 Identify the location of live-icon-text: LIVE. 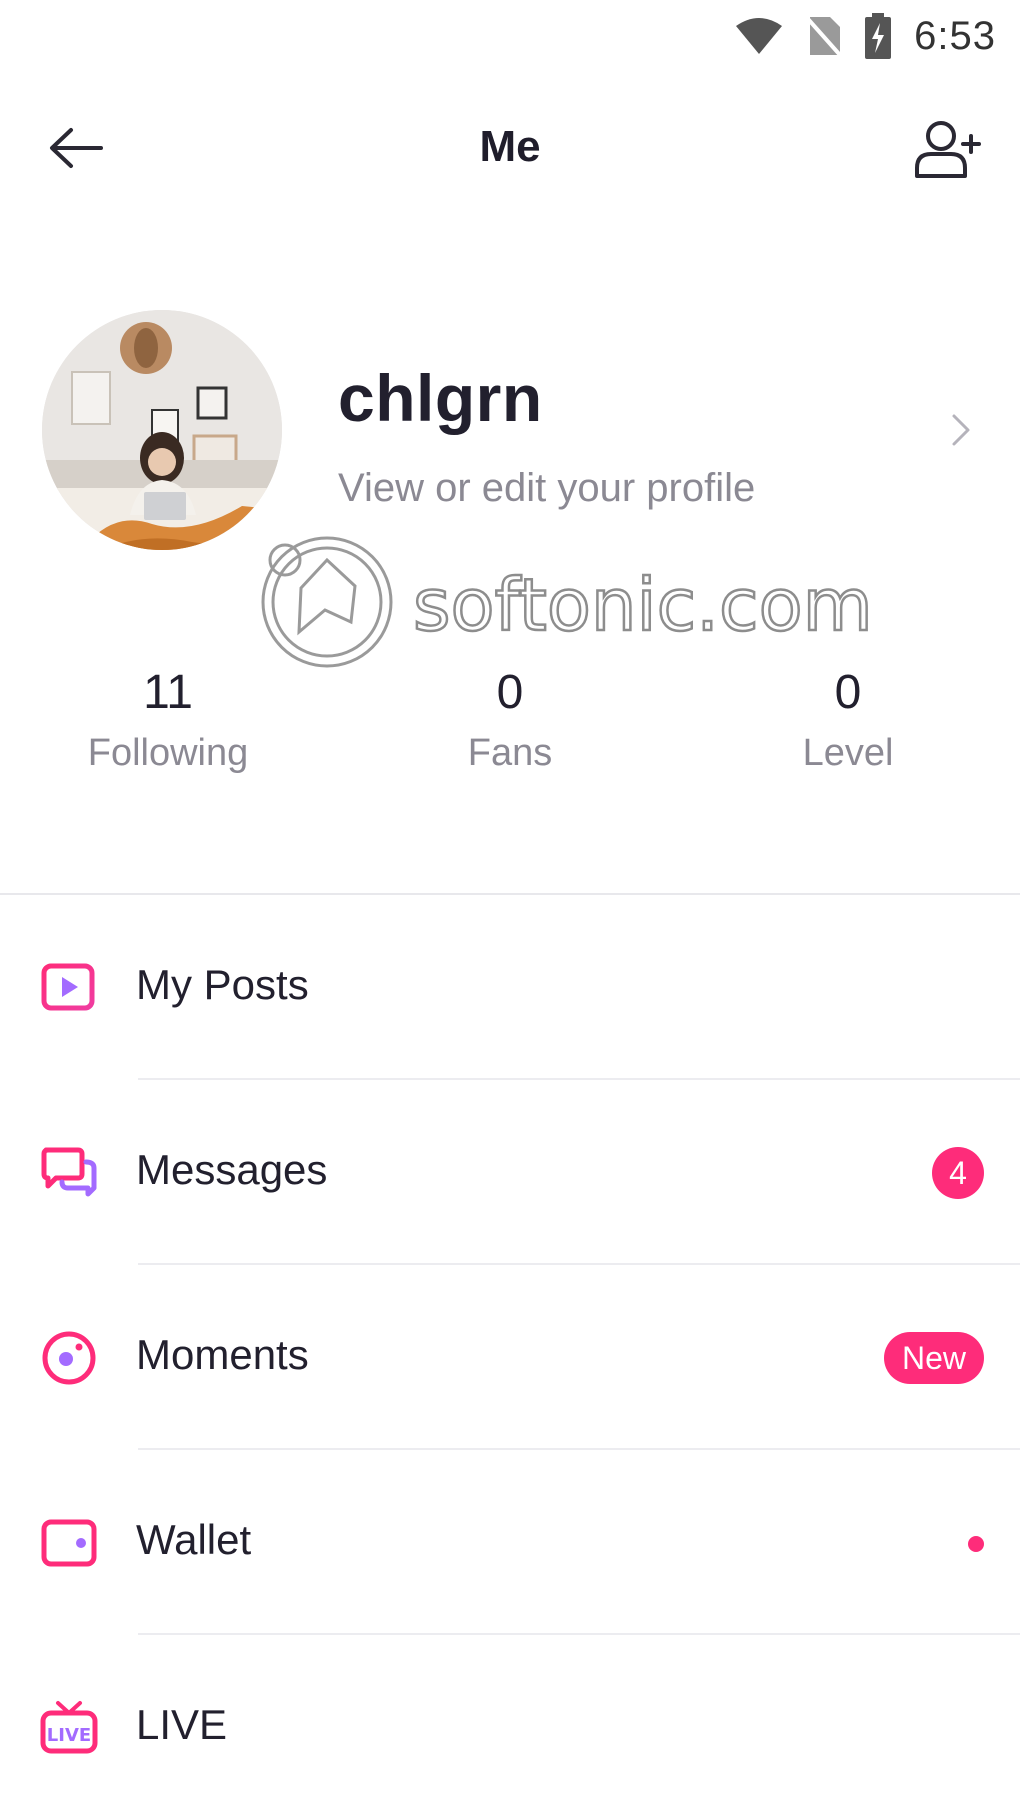
(69, 1735).